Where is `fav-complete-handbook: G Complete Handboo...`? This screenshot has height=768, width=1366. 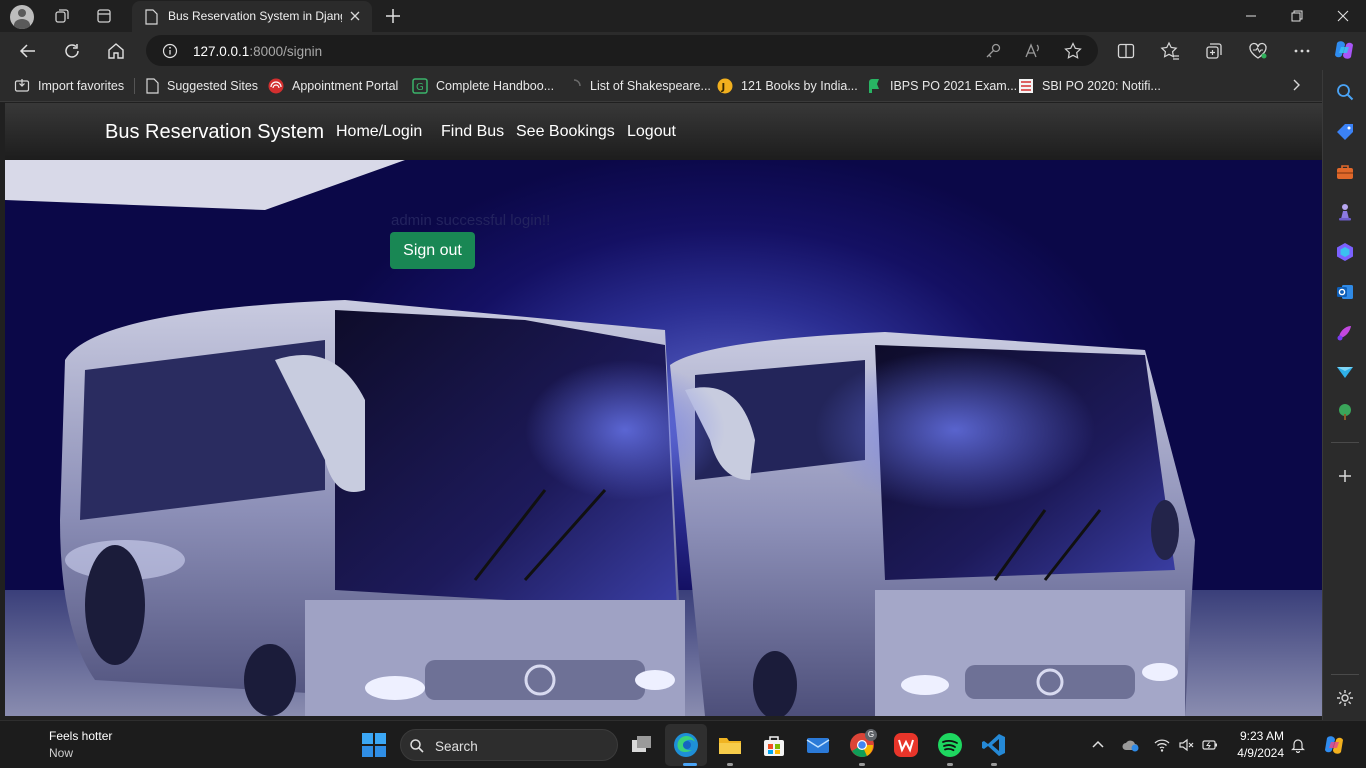
fav-complete-handbook: G Complete Handboo... is located at coordinates (483, 86).